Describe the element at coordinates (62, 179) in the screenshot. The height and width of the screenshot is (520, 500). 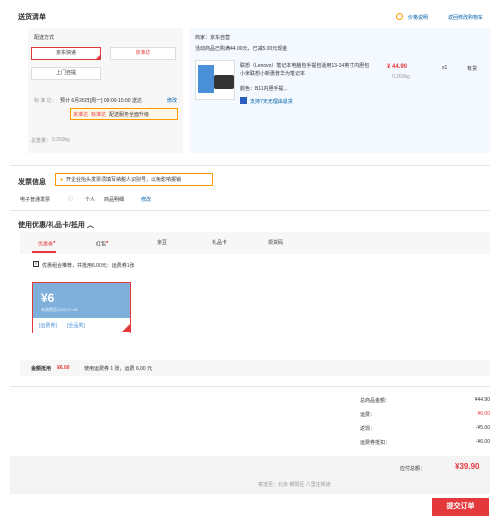
I see `bulb-icon: ●` at that location.